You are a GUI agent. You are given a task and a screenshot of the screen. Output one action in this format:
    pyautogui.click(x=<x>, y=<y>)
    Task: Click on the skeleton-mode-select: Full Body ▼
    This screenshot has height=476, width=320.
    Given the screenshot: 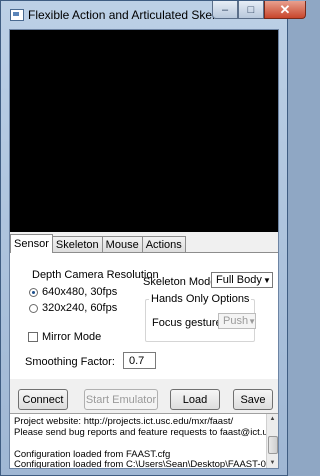 What is the action you would take?
    pyautogui.click(x=242, y=280)
    